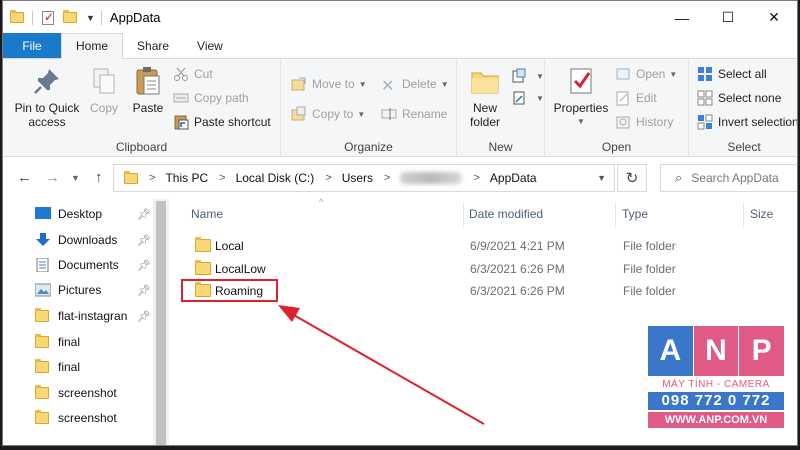 The image size is (800, 450). I want to click on tab-file: File, so click(32, 45).